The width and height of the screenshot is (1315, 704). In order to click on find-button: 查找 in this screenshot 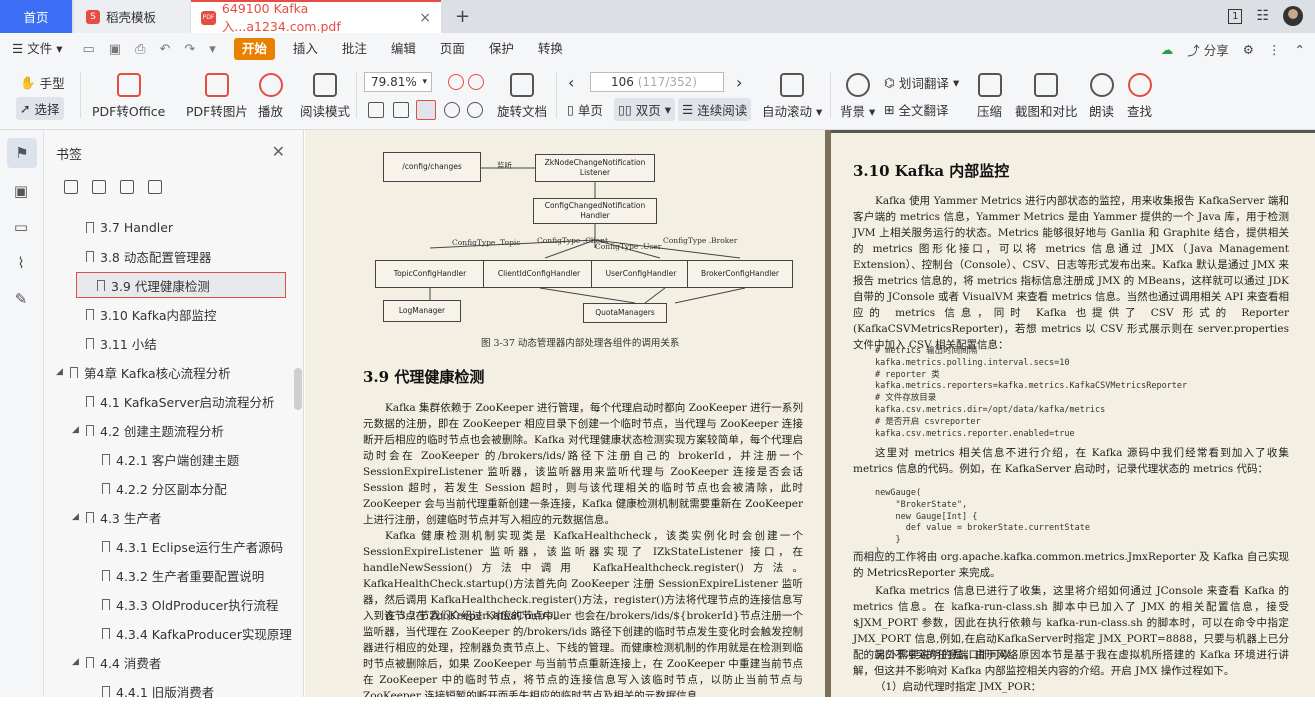, I will do `click(1139, 96)`.